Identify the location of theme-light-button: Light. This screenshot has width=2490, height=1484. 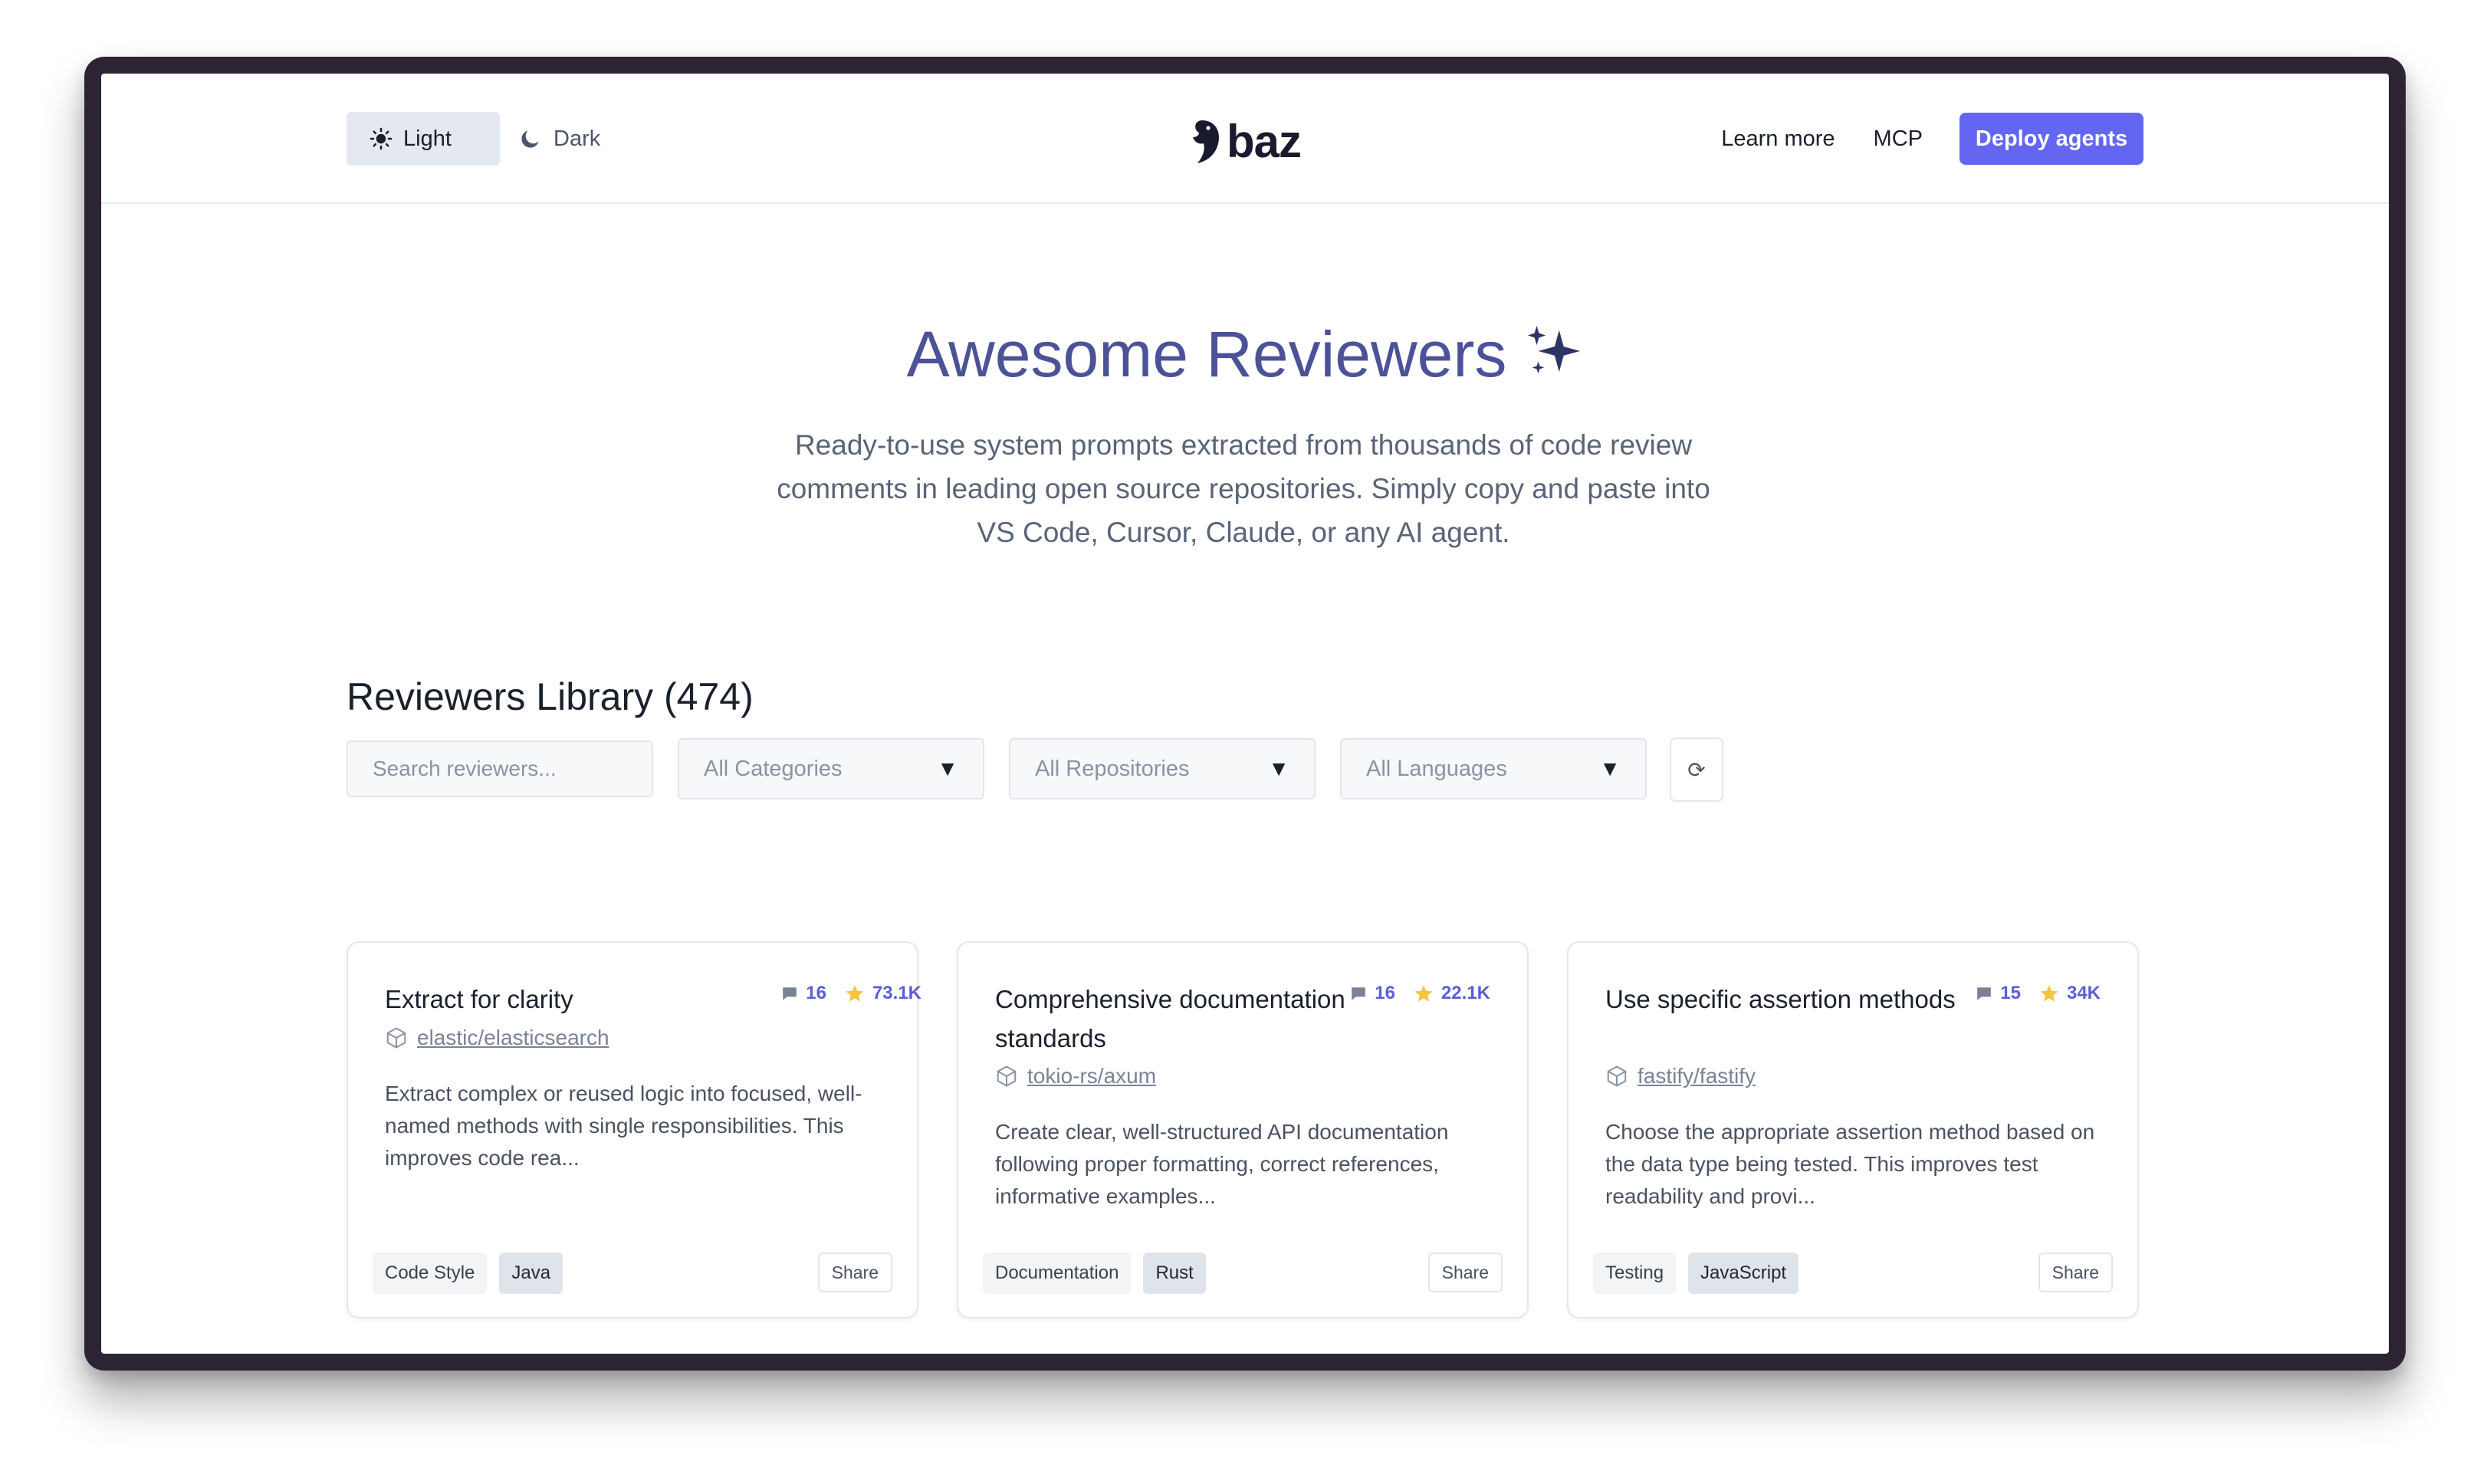
(423, 139).